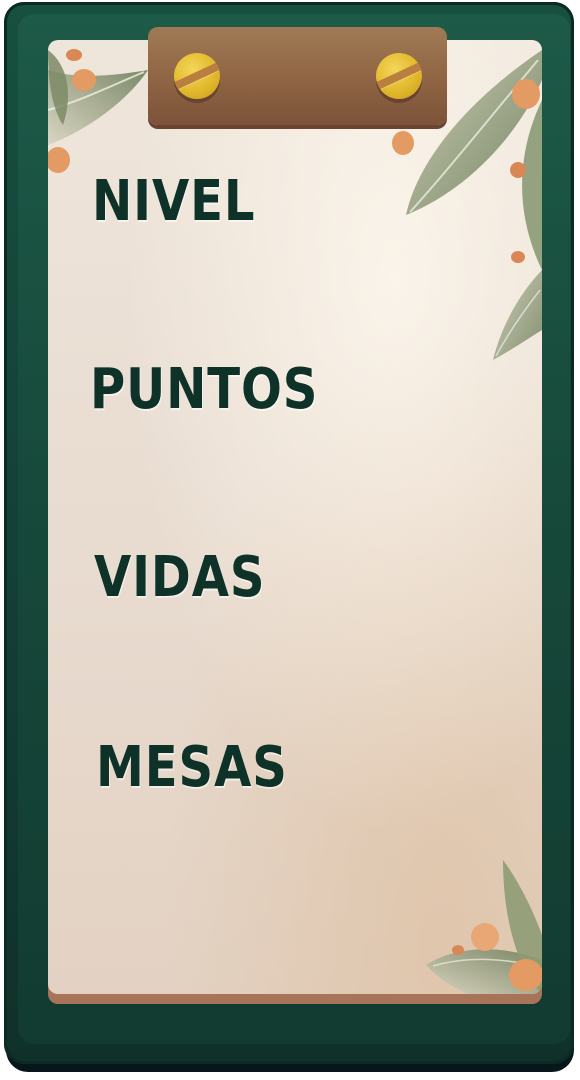  Describe the element at coordinates (204, 389) in the screenshot. I see `stat-label-puntos: PUNTOS` at that location.